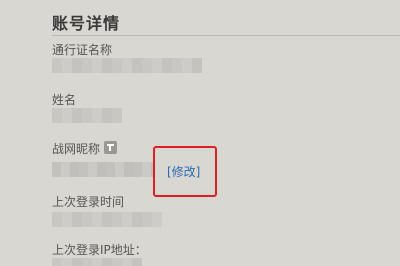 This screenshot has width=400, height=266. What do you see at coordinates (88, 202) in the screenshot?
I see `last-login-time-label: 上次登录时间` at bounding box center [88, 202].